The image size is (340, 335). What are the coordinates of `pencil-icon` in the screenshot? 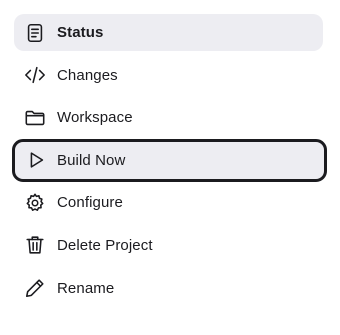 It's located at (35, 288).